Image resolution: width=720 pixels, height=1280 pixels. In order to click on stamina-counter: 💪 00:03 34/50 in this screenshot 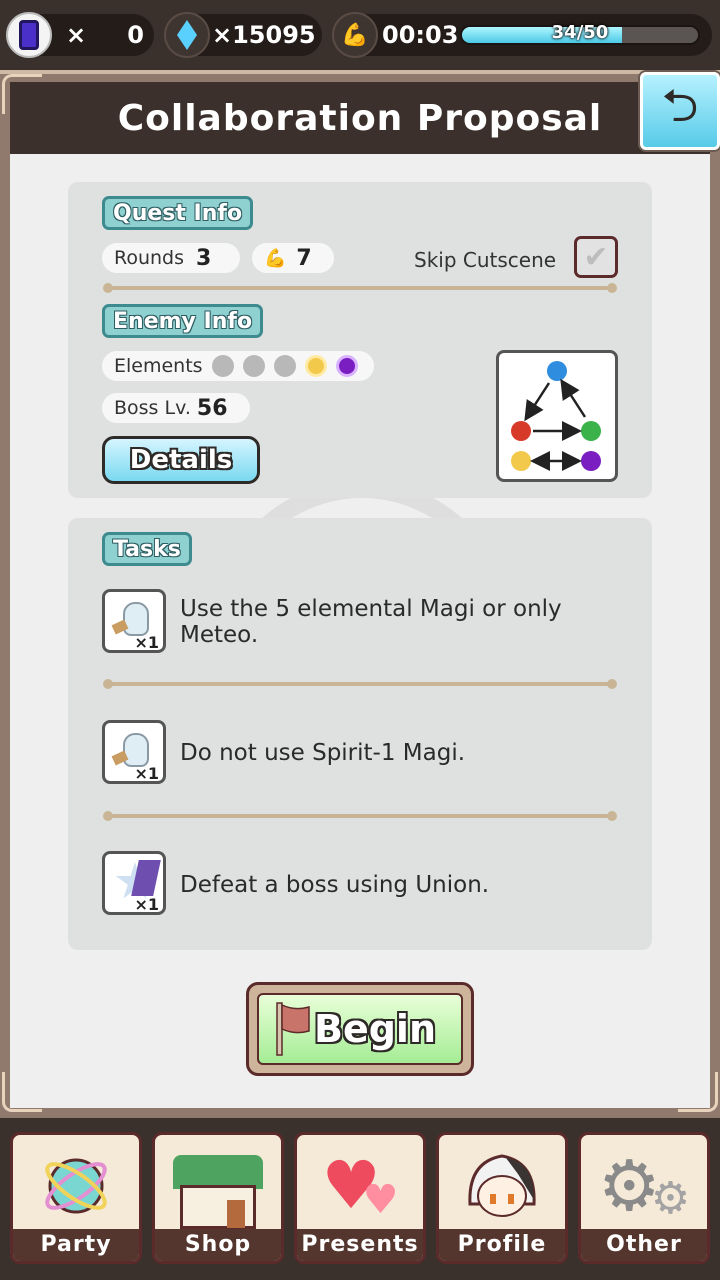, I will do `click(522, 35)`.